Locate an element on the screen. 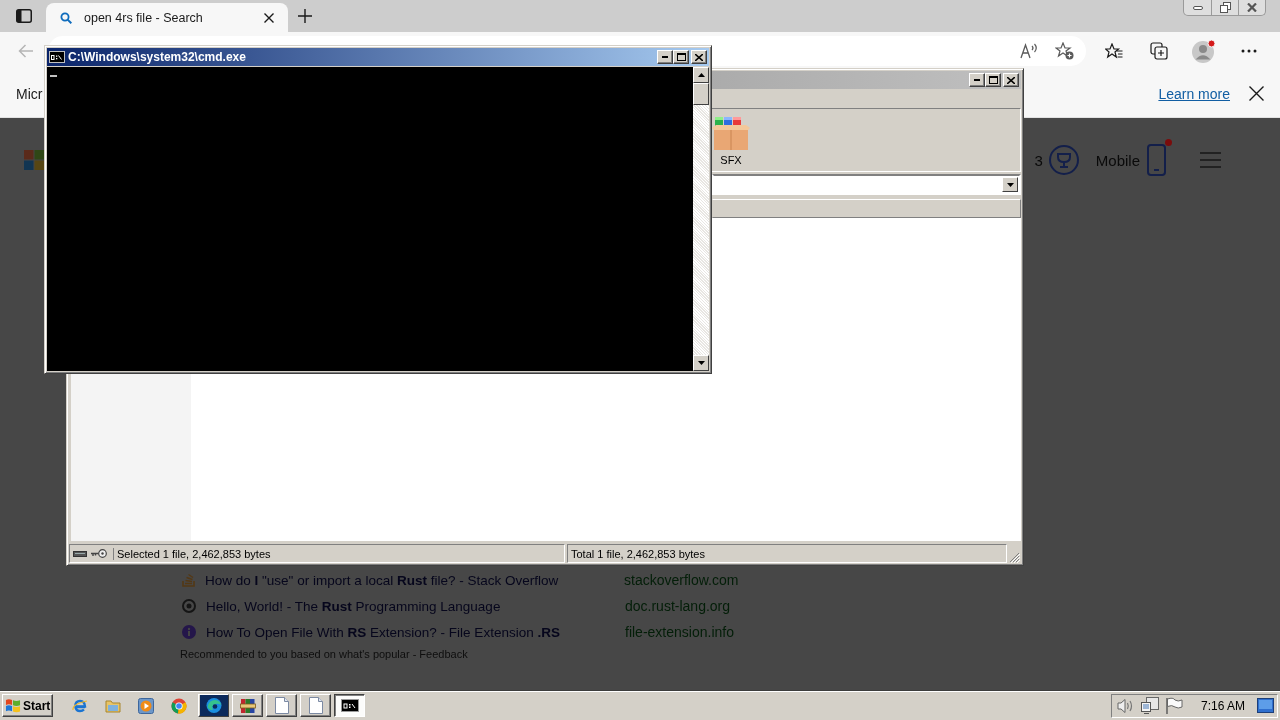  letter-e-icon is located at coordinates (80, 705).